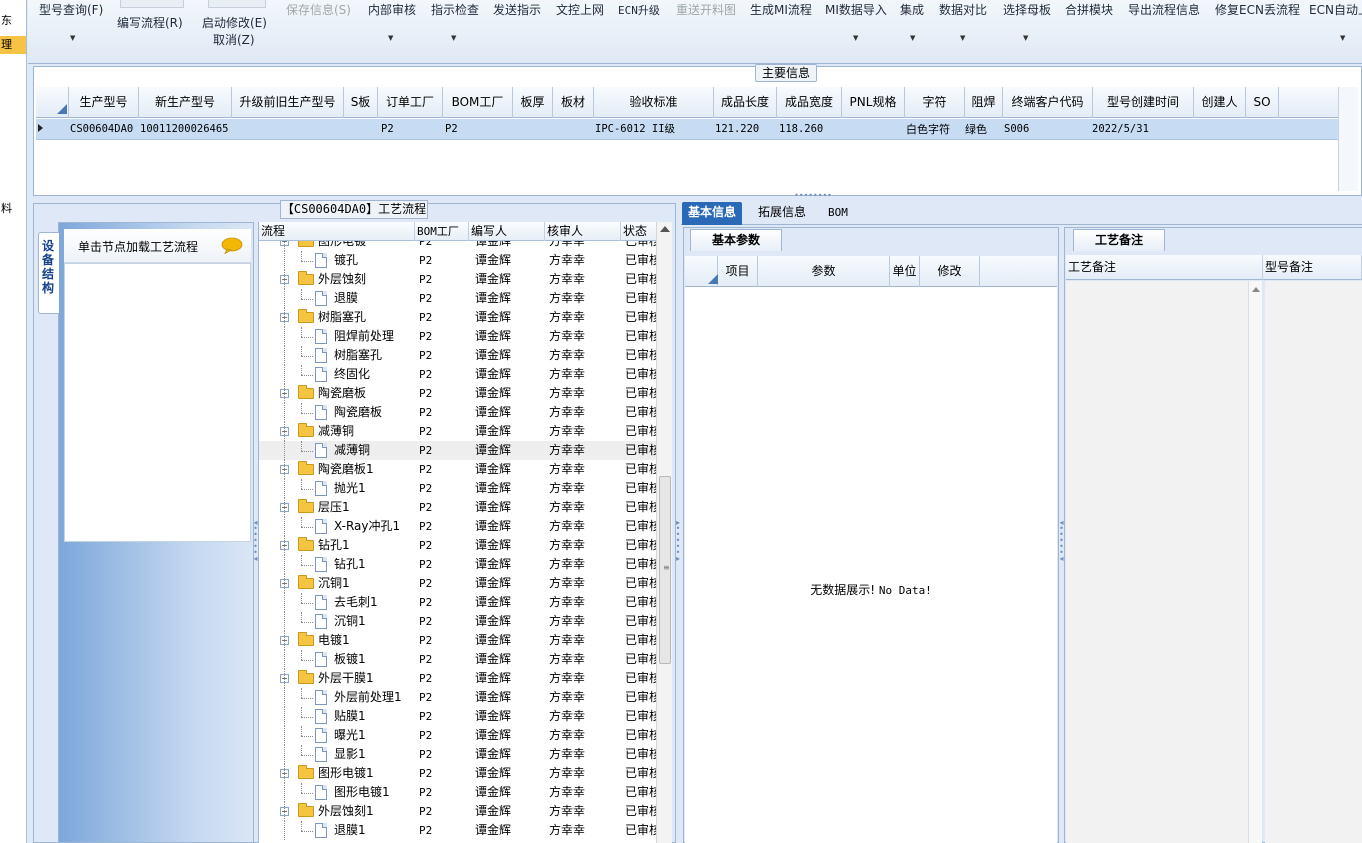 Image resolution: width=1362 pixels, height=843 pixels. I want to click on col-new-model: 新生产型号, so click(185, 102).